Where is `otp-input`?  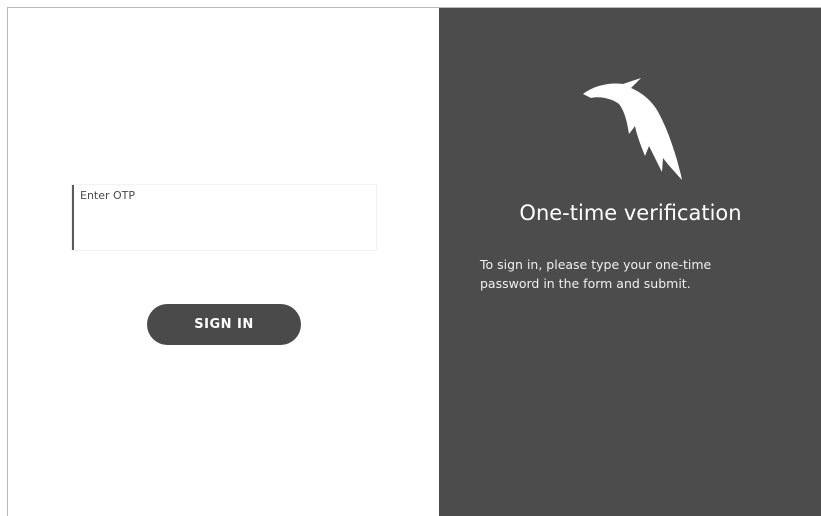 otp-input is located at coordinates (225, 225).